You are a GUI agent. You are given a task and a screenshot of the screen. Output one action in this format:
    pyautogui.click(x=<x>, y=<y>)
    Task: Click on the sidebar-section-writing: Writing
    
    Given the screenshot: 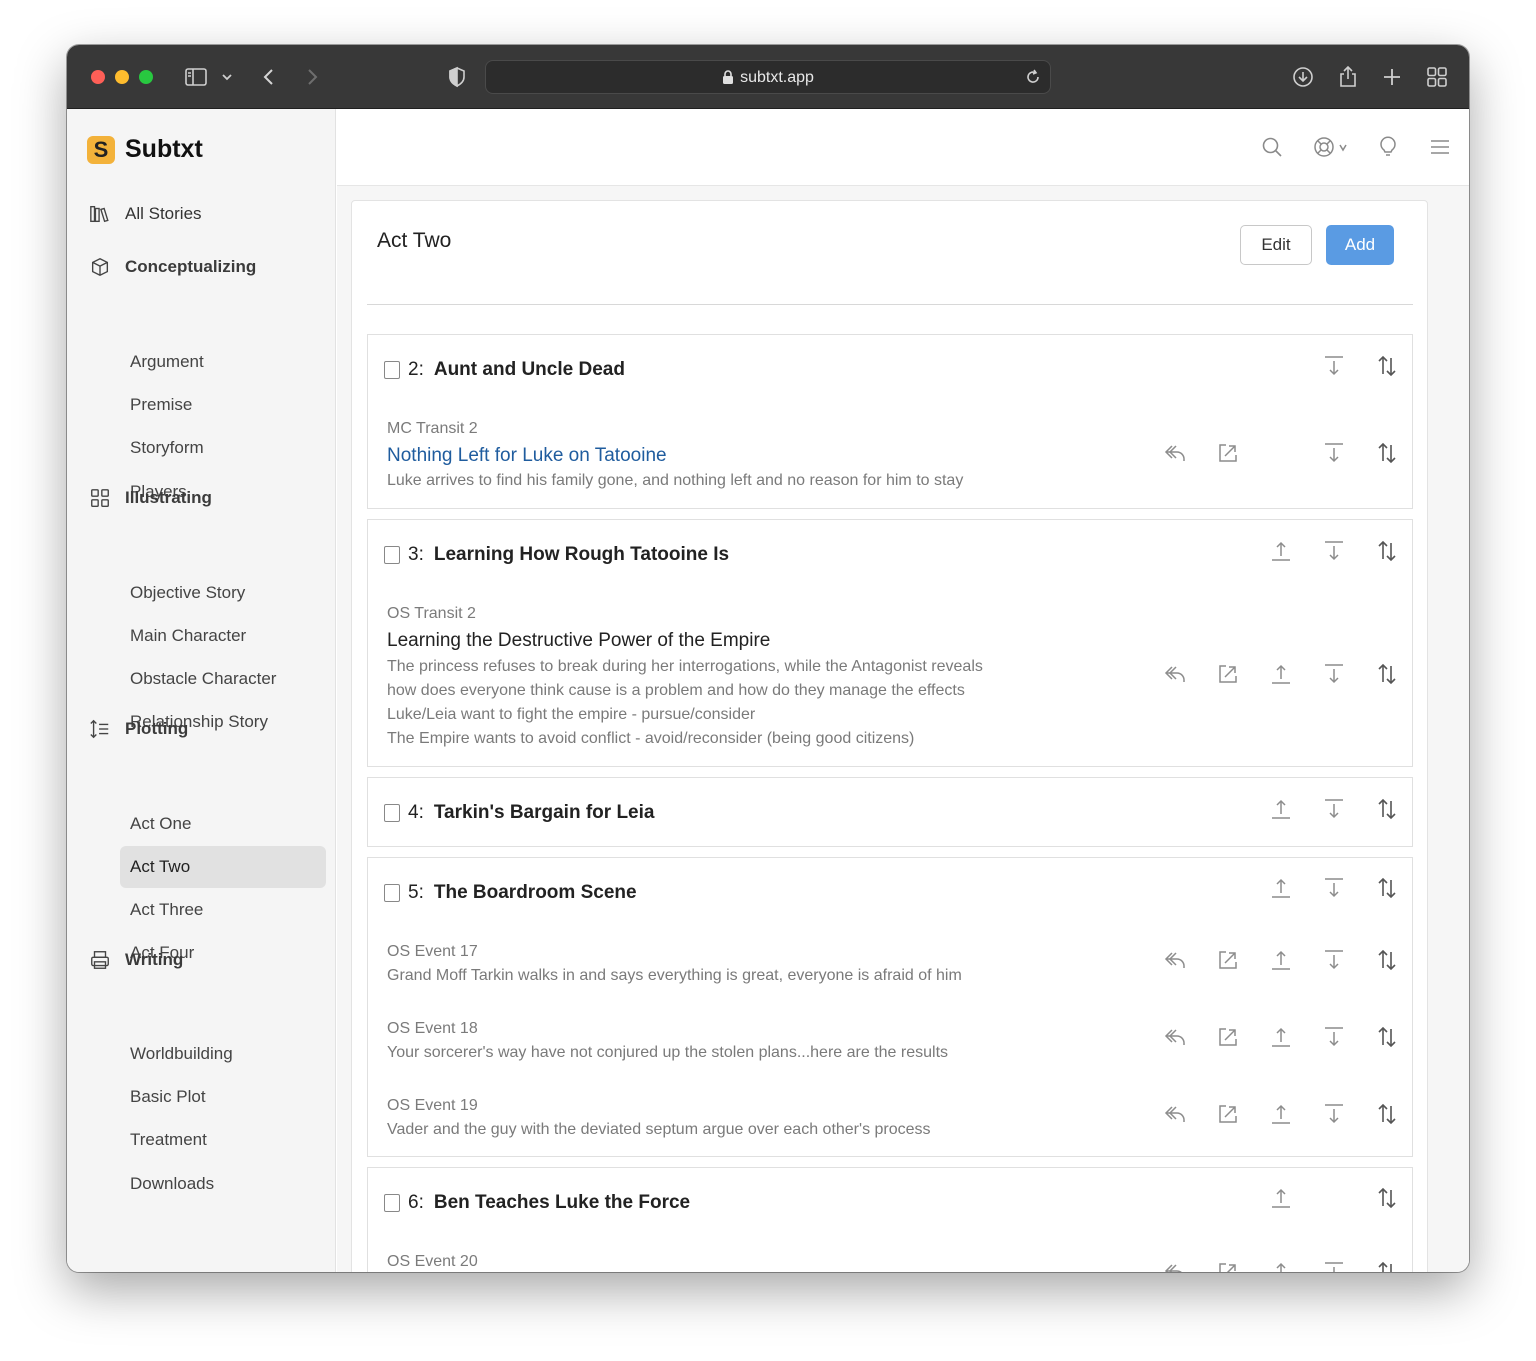 What is the action you would take?
    pyautogui.click(x=136, y=960)
    